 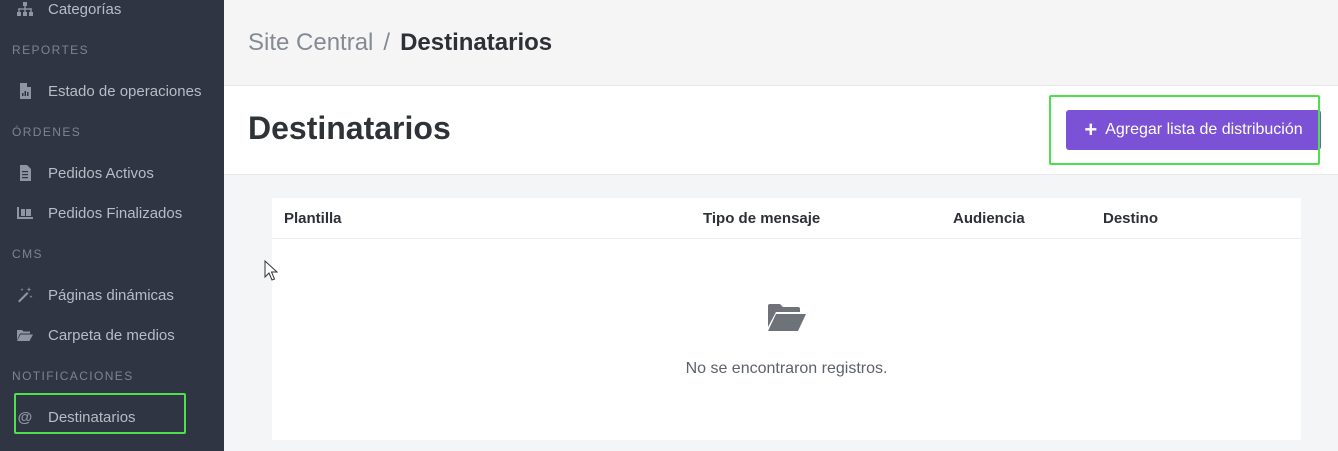 I want to click on sidebar-item-estado-operaciones: Estado de operaciones, so click(x=112, y=91).